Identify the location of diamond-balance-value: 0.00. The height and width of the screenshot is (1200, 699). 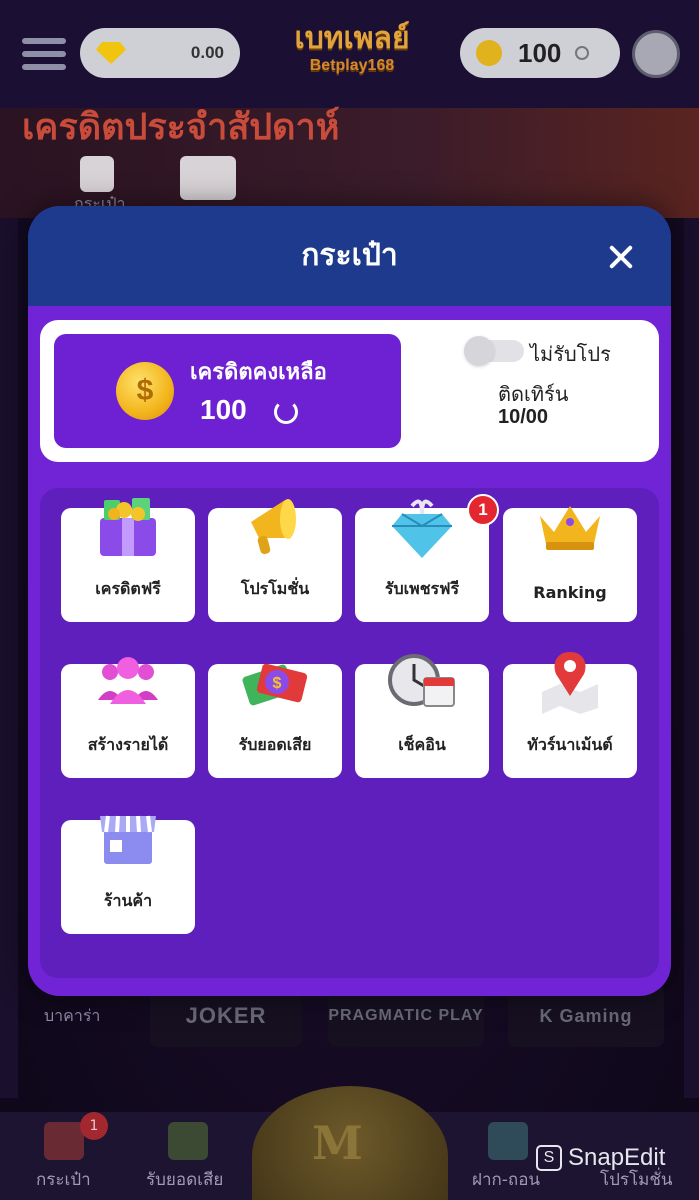
(207, 52).